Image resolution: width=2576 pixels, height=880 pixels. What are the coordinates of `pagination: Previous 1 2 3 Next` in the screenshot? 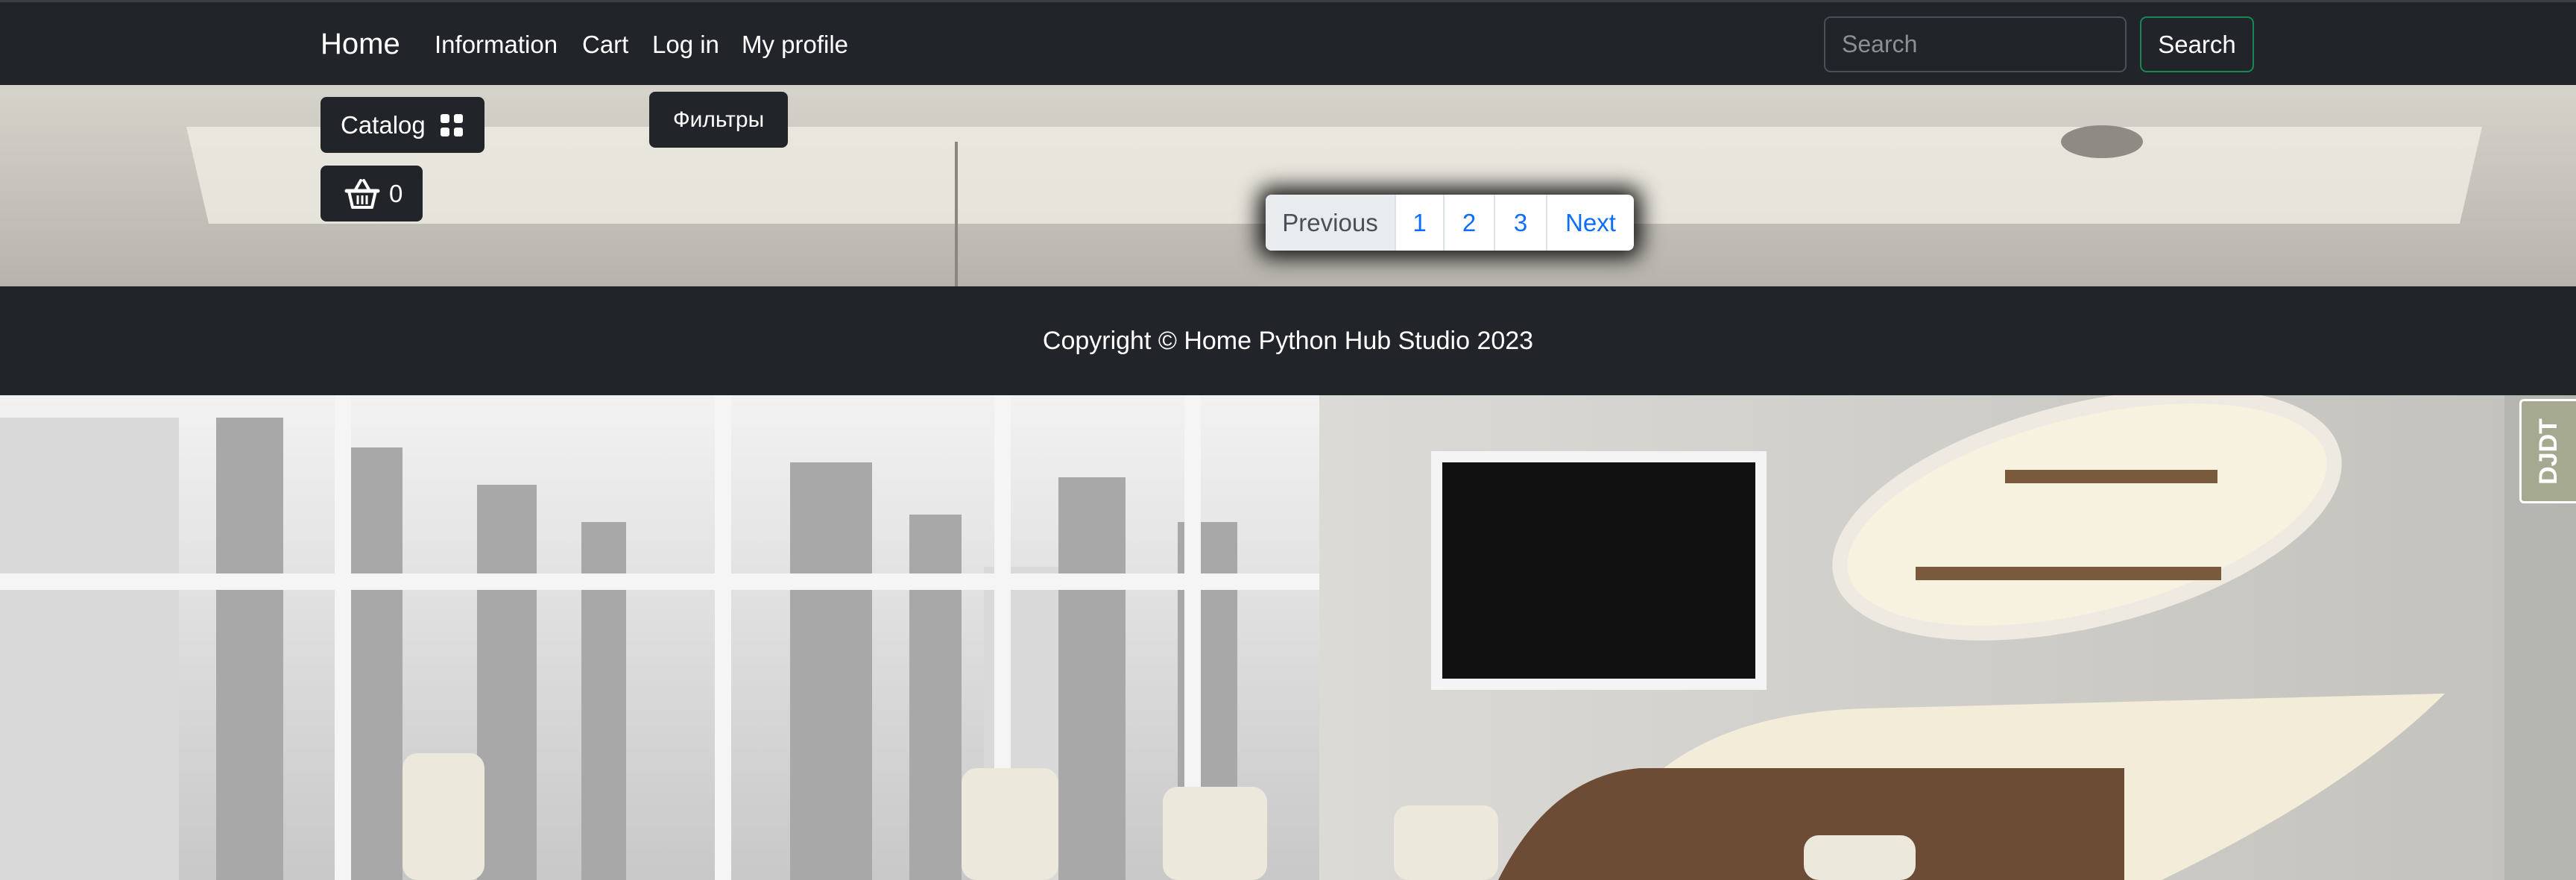 It's located at (1450, 223).